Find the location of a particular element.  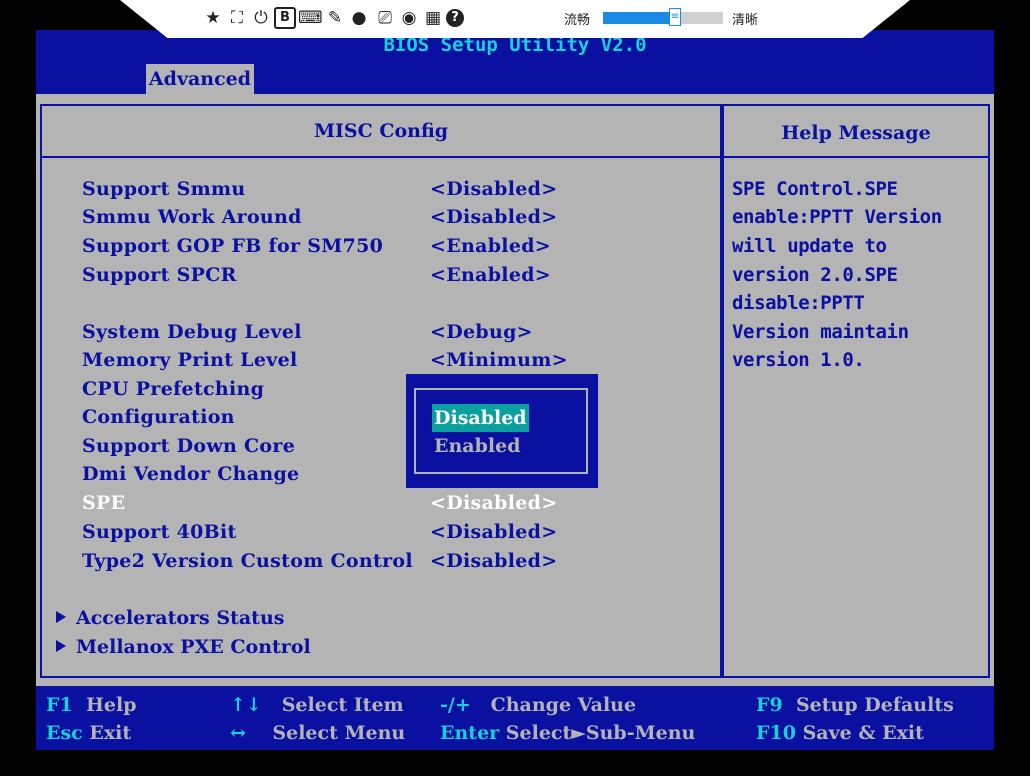

option-popup-frame: Disabled Enabled is located at coordinates (501, 431).